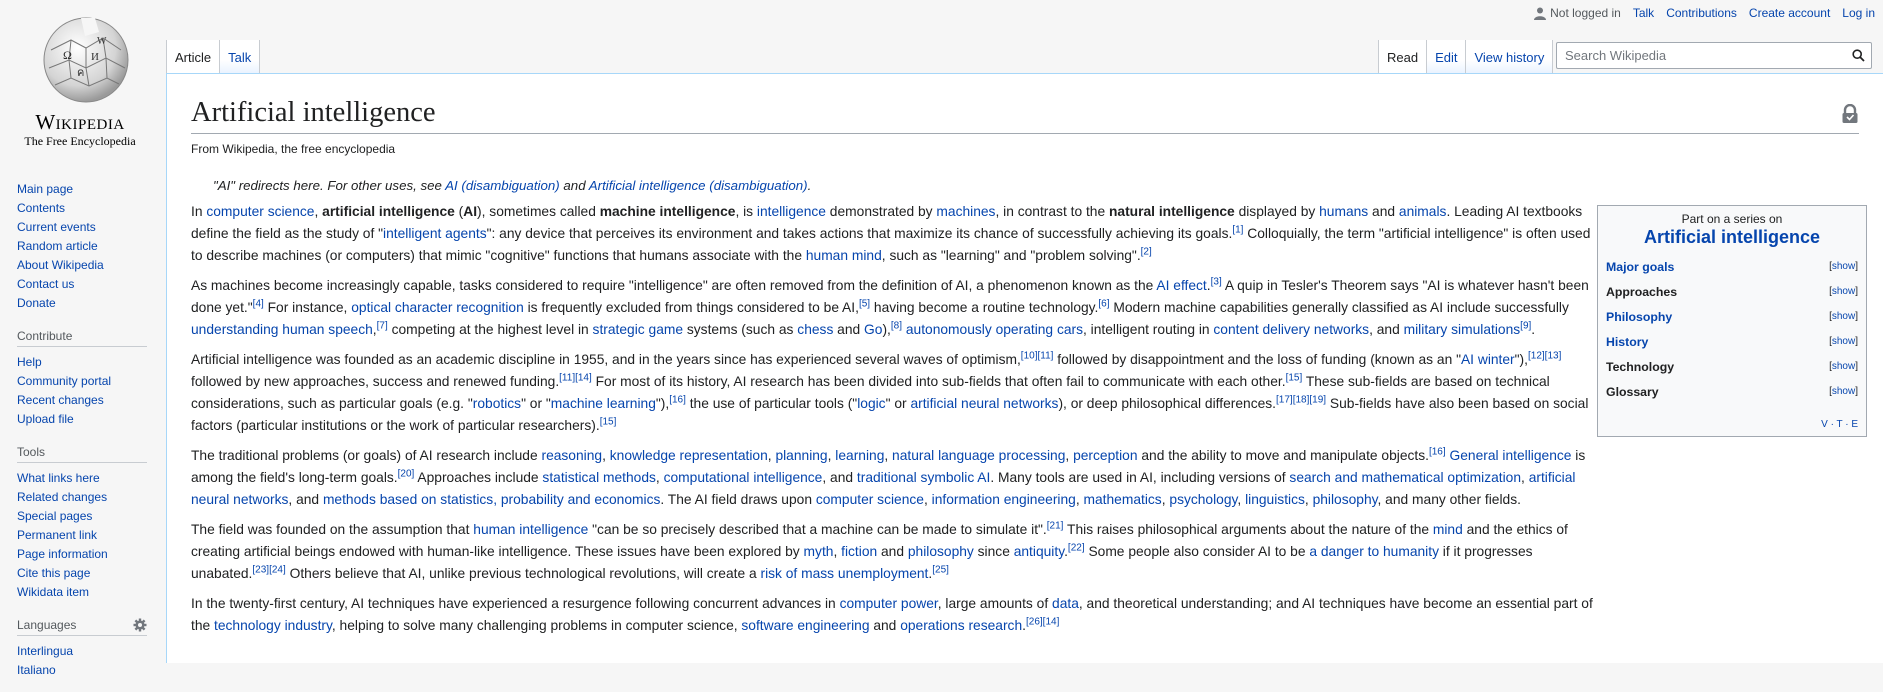  Describe the element at coordinates (240, 56) in the screenshot. I see `tab-talk: Talk` at that location.